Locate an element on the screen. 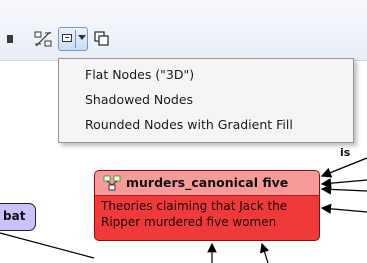 This screenshot has width=367, height=263. menu-item-shadowed-nodes: Shadowed Nodes is located at coordinates (139, 99).